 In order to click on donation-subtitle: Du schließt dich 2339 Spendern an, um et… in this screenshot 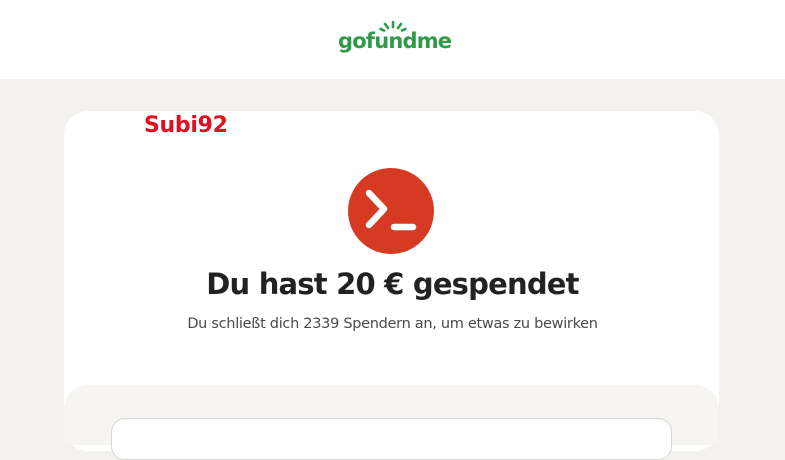, I will do `click(392, 324)`.